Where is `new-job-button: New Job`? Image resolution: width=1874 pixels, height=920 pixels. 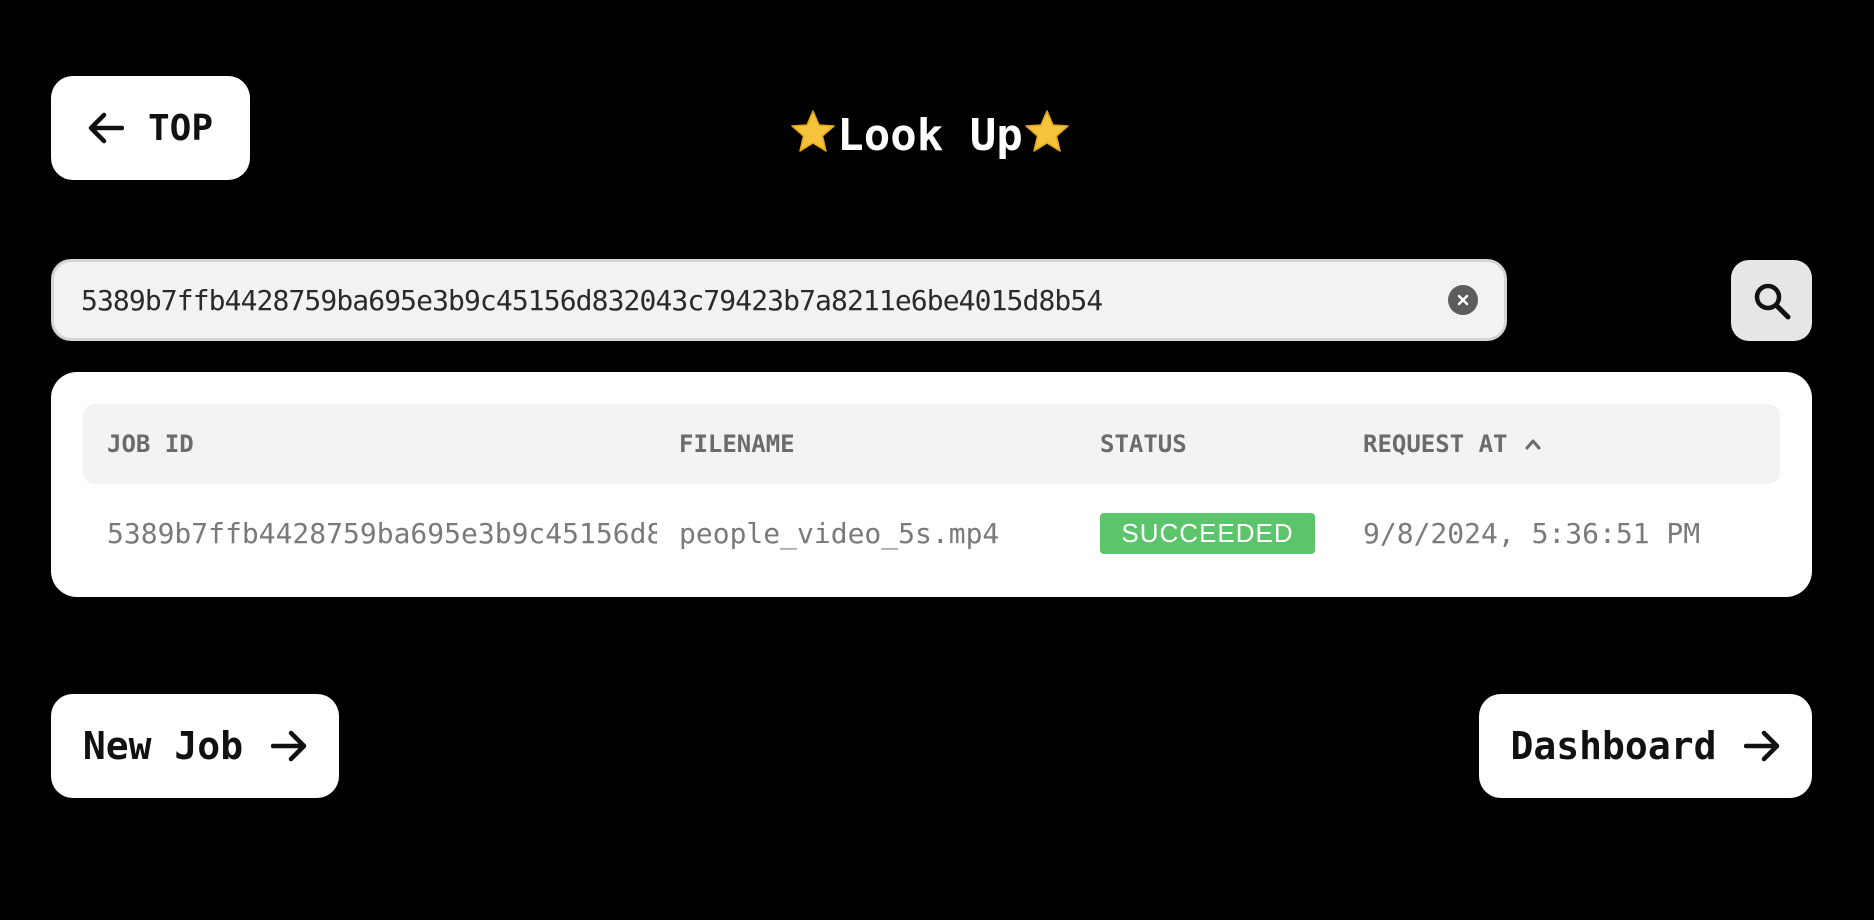 new-job-button: New Job is located at coordinates (195, 746).